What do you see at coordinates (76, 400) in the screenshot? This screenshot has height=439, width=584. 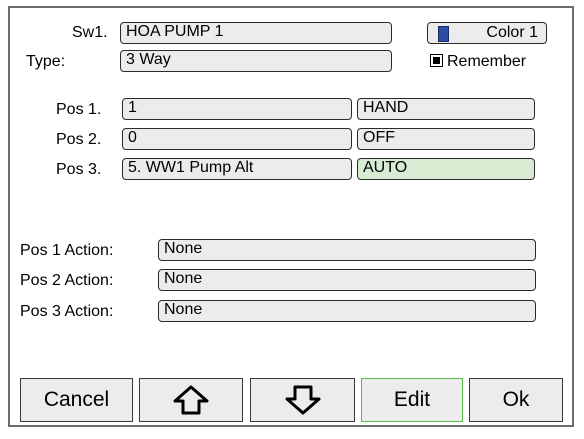 I see `cancel-button: Cancel` at bounding box center [76, 400].